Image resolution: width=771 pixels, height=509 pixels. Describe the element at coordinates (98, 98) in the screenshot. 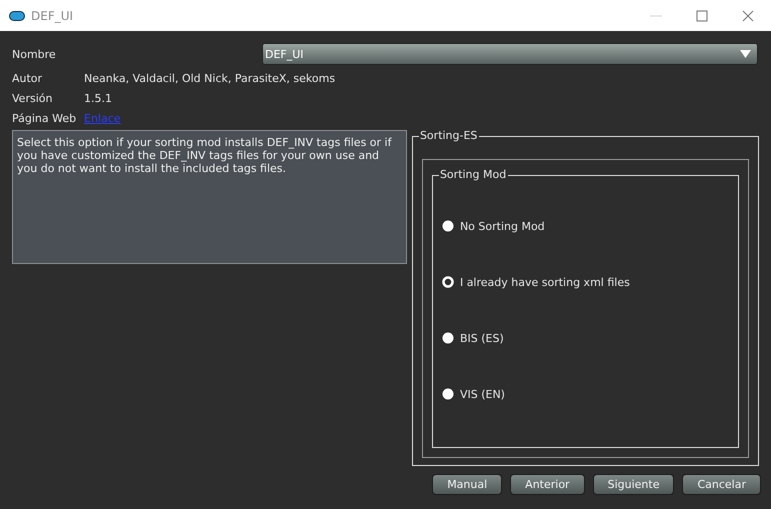

I see `field-value: 1.5.1` at that location.